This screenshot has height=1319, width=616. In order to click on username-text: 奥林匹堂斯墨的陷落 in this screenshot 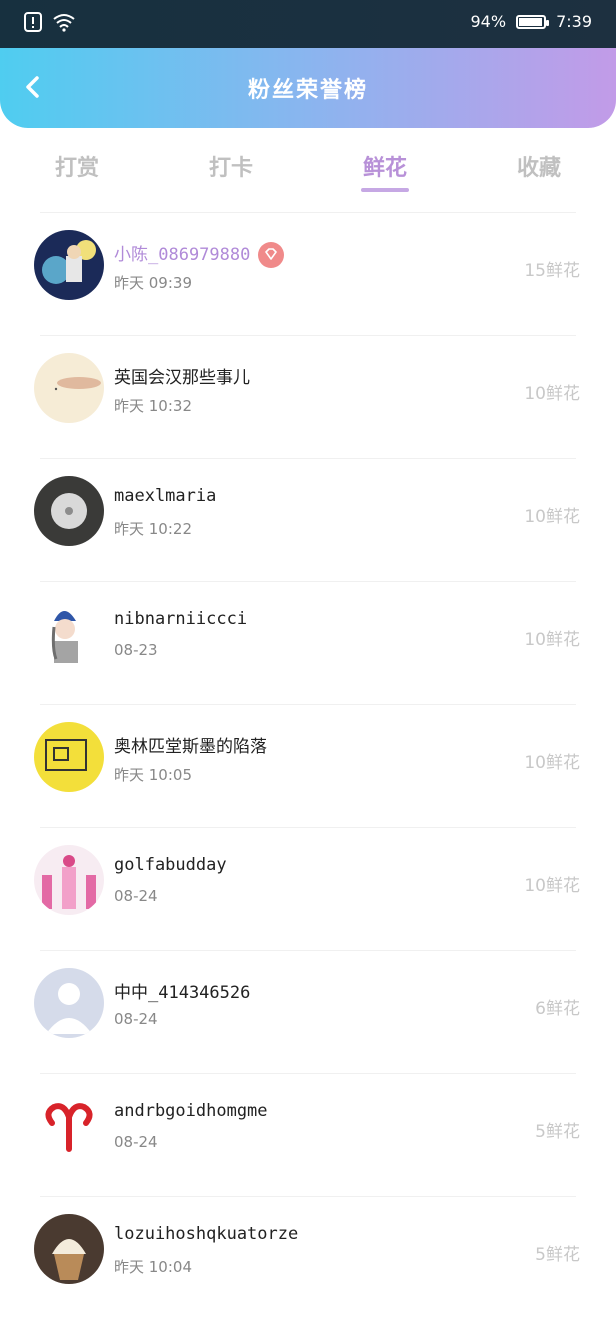, I will do `click(190, 747)`.